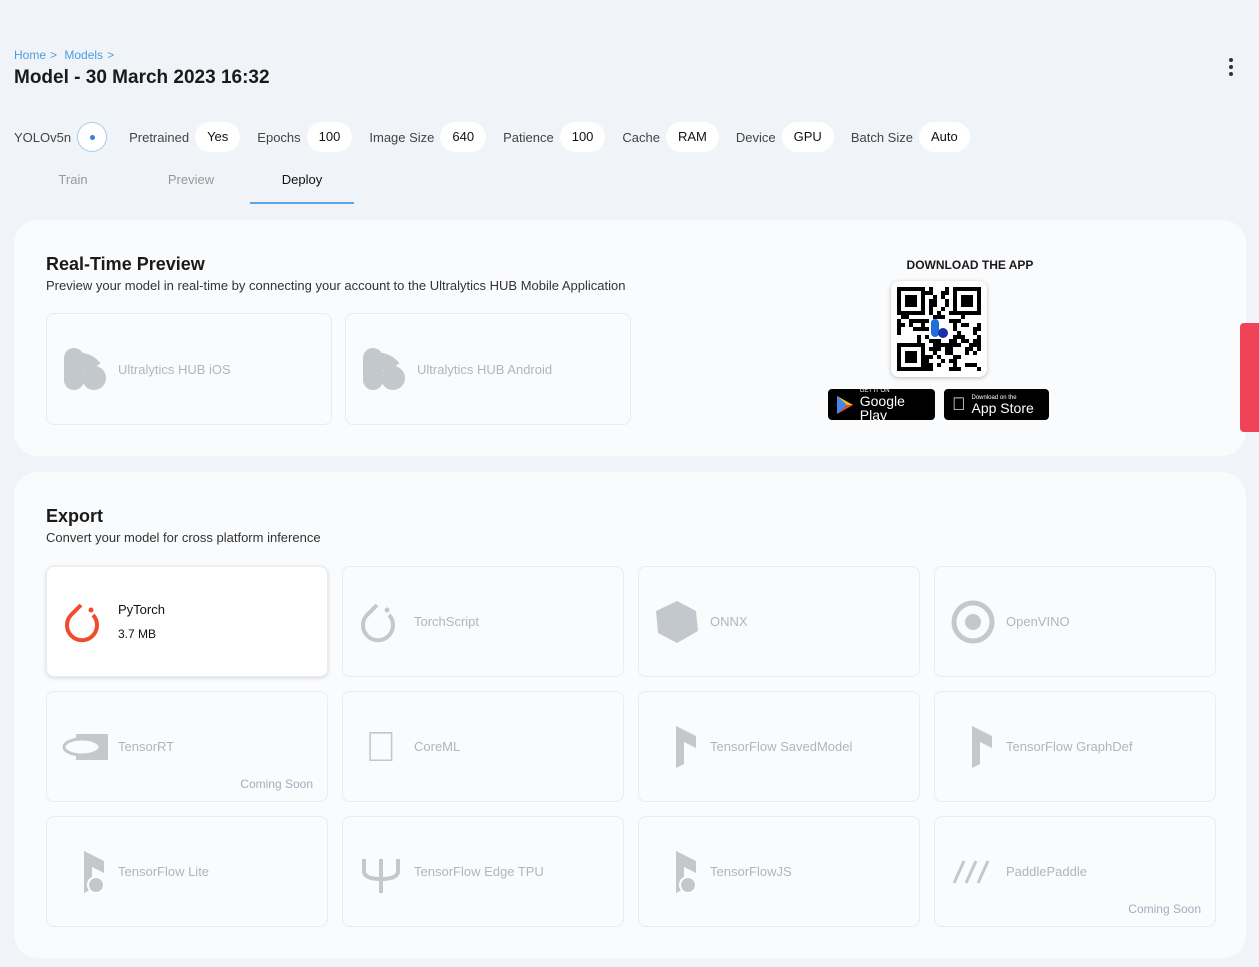  What do you see at coordinates (402, 137) in the screenshot?
I see `param-label: Image Size` at bounding box center [402, 137].